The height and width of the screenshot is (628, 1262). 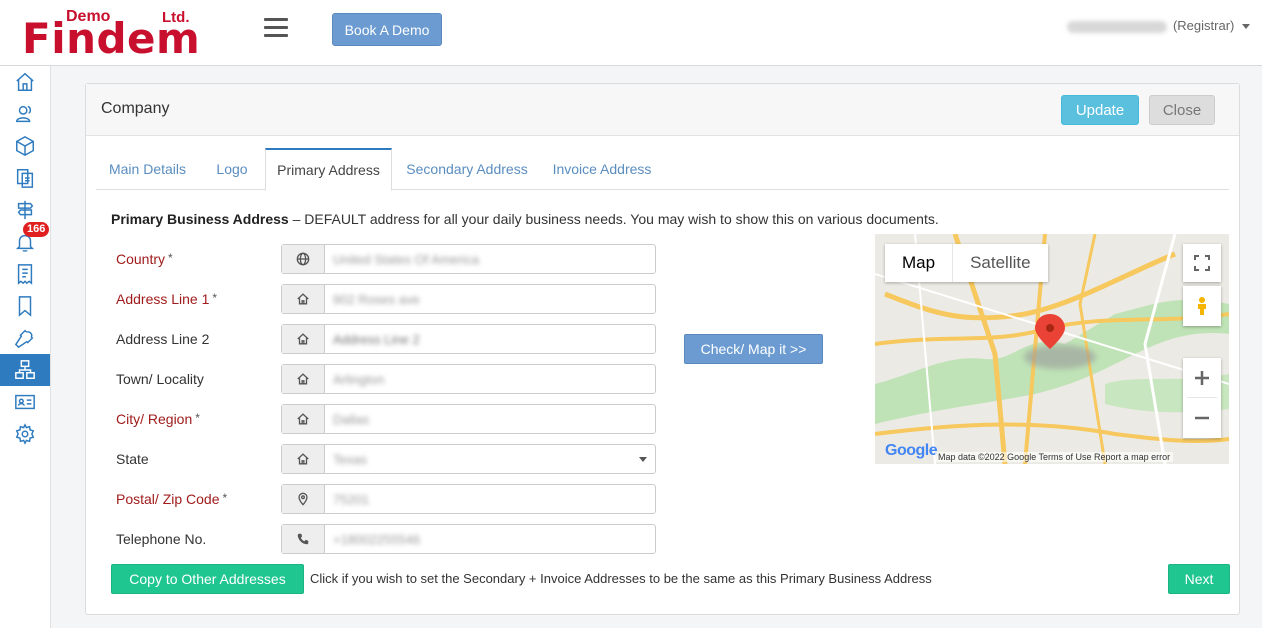 What do you see at coordinates (631, 33) in the screenshot?
I see `top-bar: Demo Ltd. Findem Book A Demo (Registrar)` at bounding box center [631, 33].